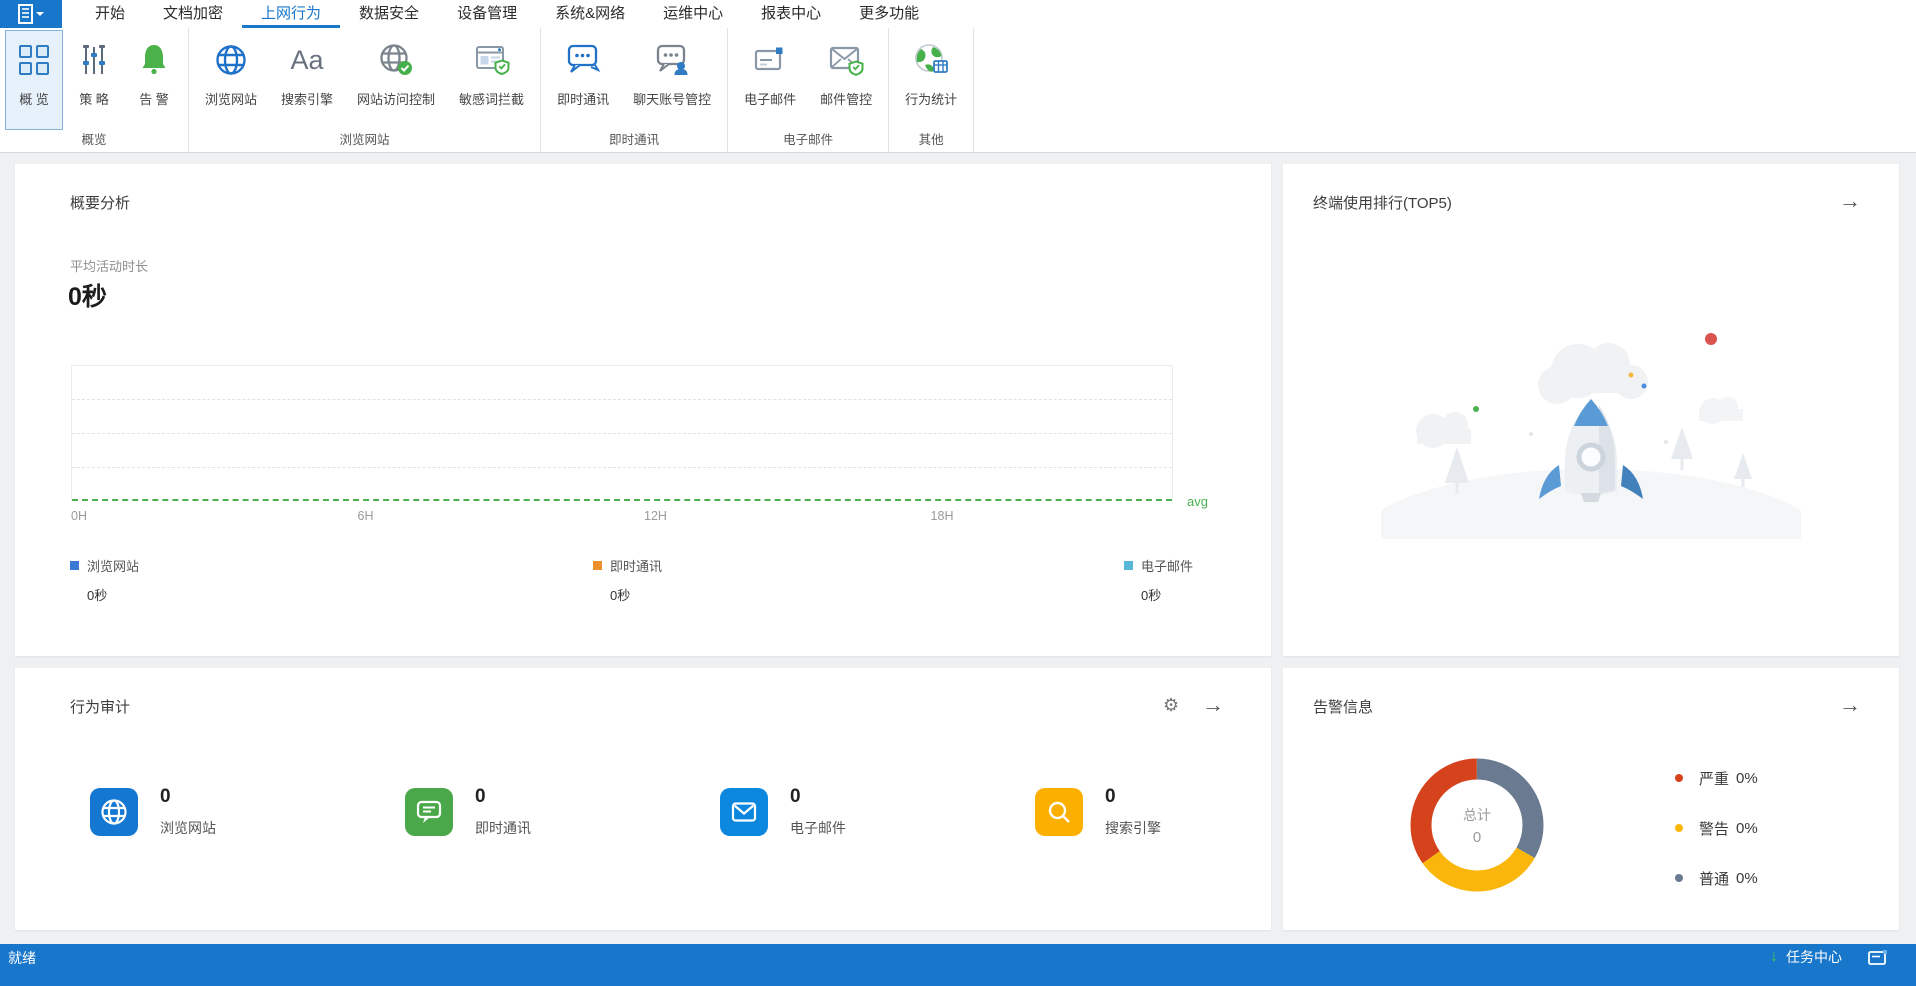  What do you see at coordinates (1167, 566) in the screenshot?
I see `legend-label: 电子邮件` at bounding box center [1167, 566].